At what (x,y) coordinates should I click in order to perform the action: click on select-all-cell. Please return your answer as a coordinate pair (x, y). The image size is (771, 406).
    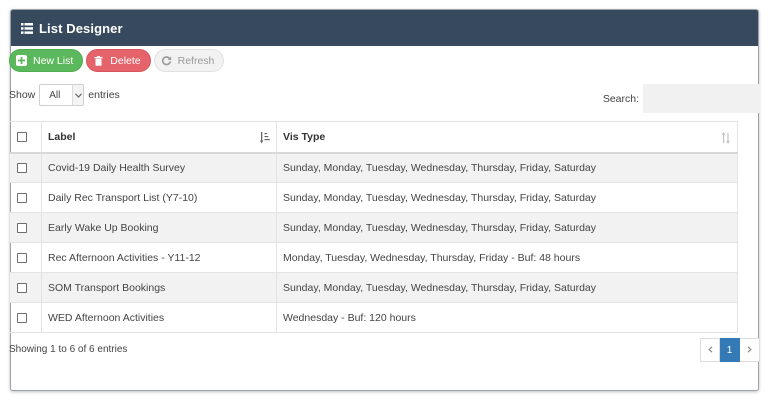
    Looking at the image, I should click on (25, 137).